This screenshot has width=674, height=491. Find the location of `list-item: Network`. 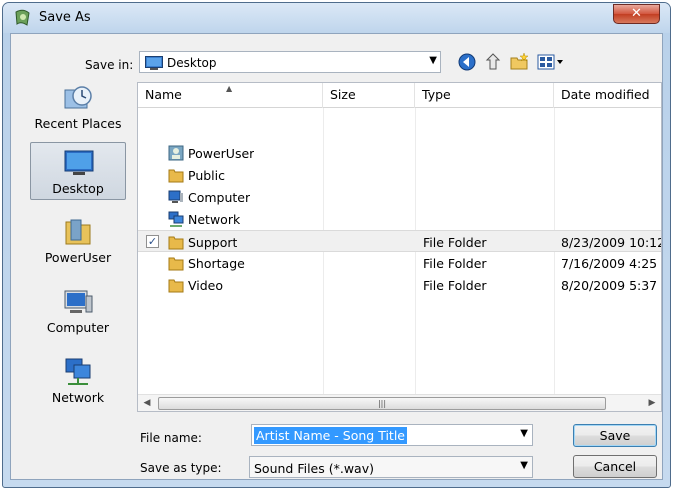

list-item: Network is located at coordinates (399, 219).